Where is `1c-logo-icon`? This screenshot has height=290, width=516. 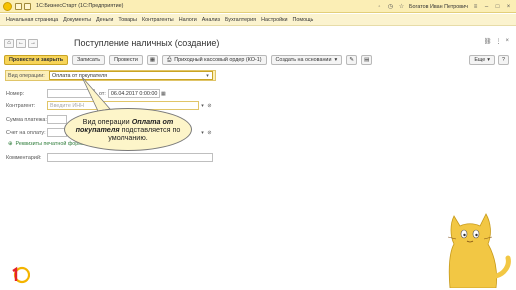
1c-logo-icon is located at coordinates (21, 275).